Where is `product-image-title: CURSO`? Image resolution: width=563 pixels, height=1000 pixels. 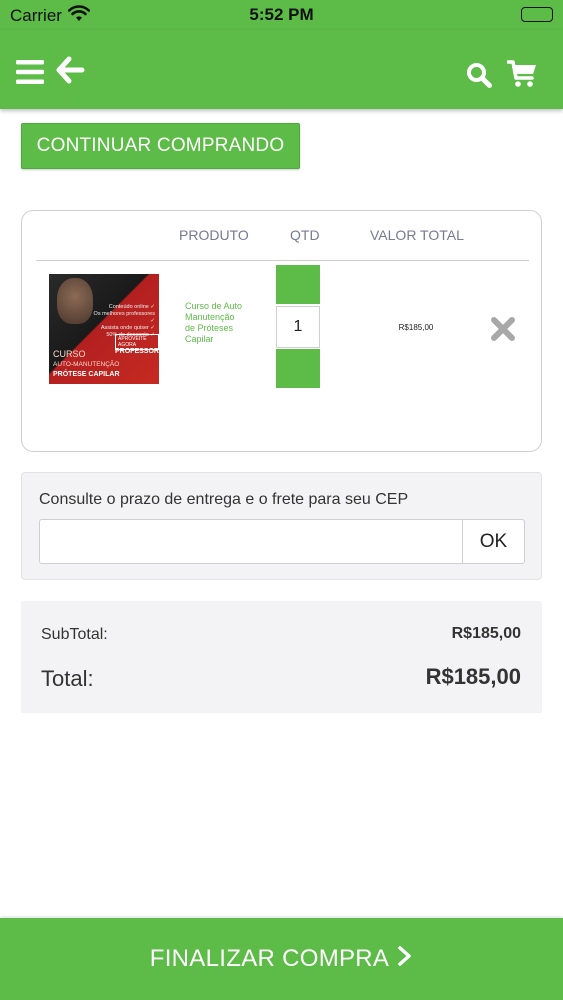 product-image-title: CURSO is located at coordinates (69, 354).